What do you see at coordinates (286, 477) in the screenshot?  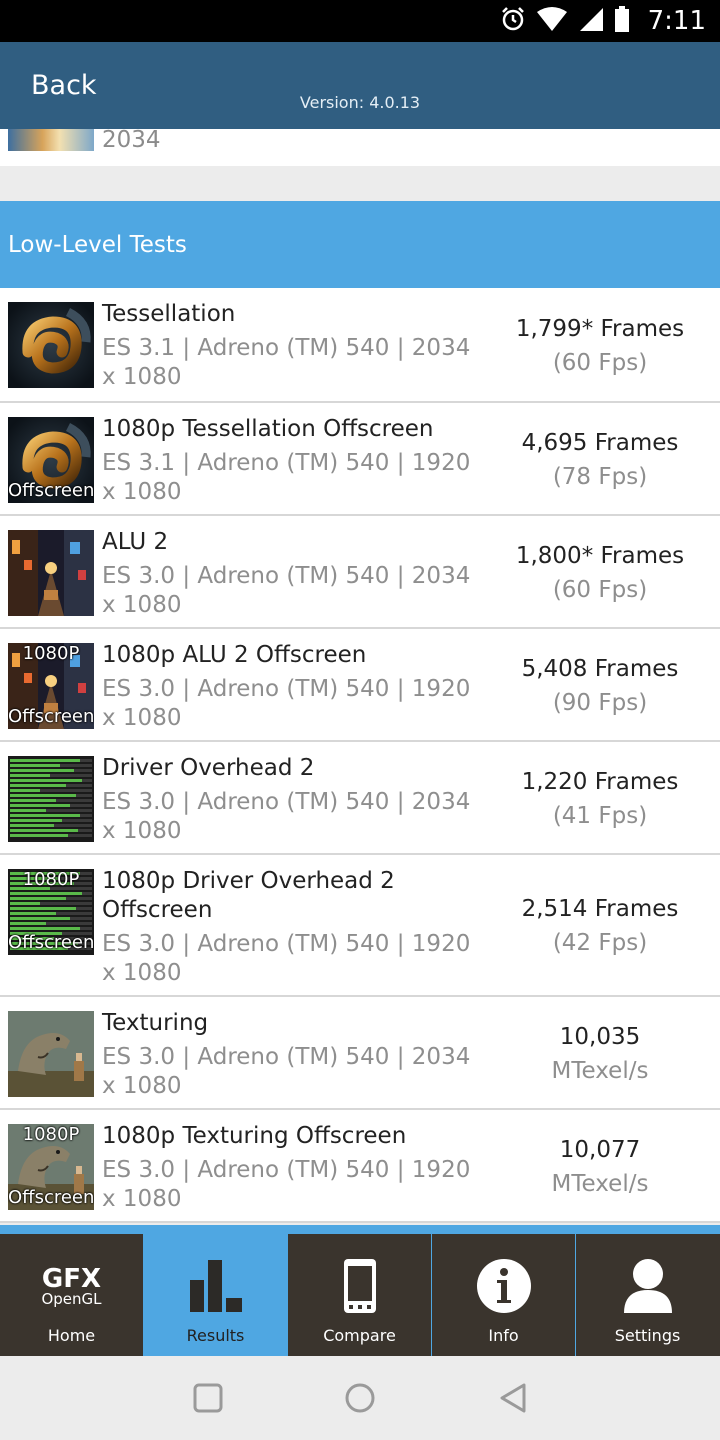 I see `test-details: ES 3.1 | Adreno (TM) 540 | 1920 x 1080` at bounding box center [286, 477].